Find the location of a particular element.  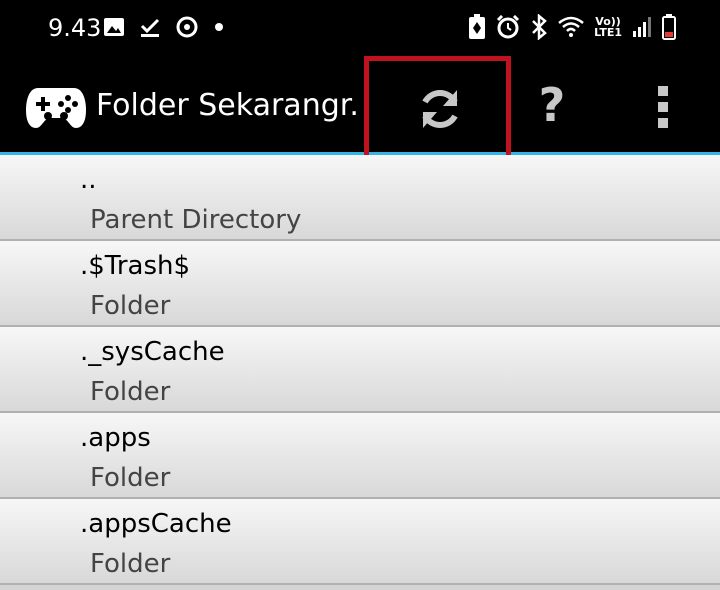

download-done-icon is located at coordinates (150, 27).